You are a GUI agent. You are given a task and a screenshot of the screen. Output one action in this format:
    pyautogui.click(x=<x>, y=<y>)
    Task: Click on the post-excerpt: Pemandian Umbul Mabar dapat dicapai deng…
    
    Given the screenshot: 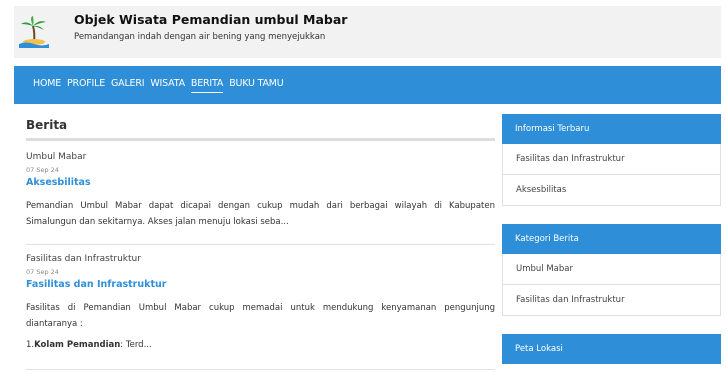 What is the action you would take?
    pyautogui.click(x=260, y=214)
    